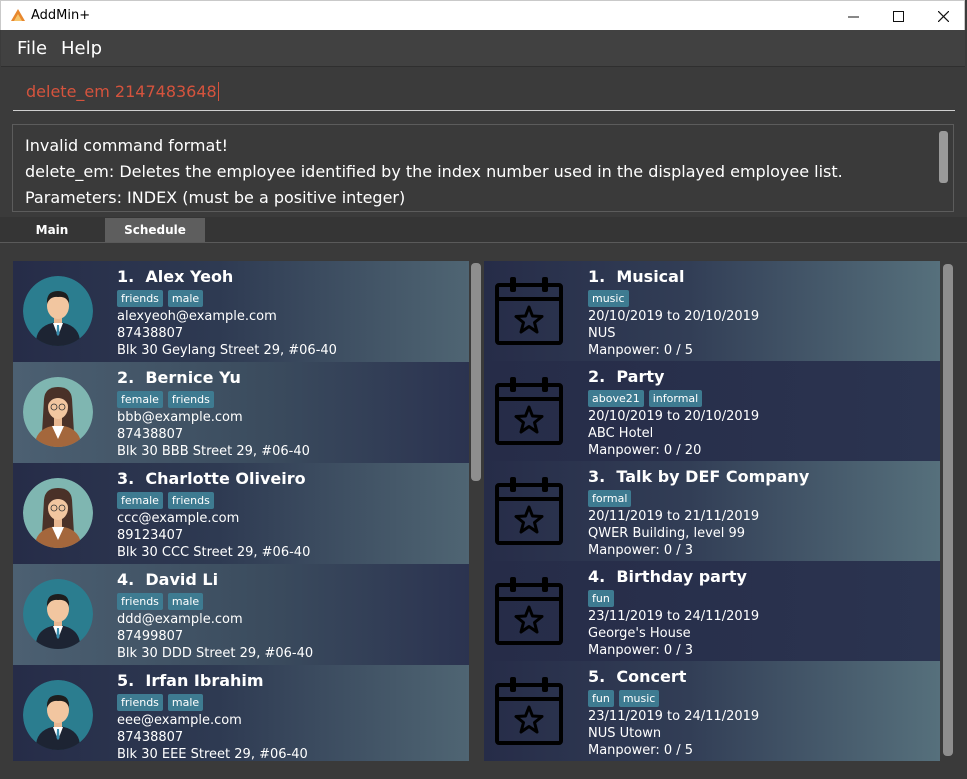 This screenshot has height=779, width=967. What do you see at coordinates (482, 15) in the screenshot?
I see `title-bar: AddMin+` at bounding box center [482, 15].